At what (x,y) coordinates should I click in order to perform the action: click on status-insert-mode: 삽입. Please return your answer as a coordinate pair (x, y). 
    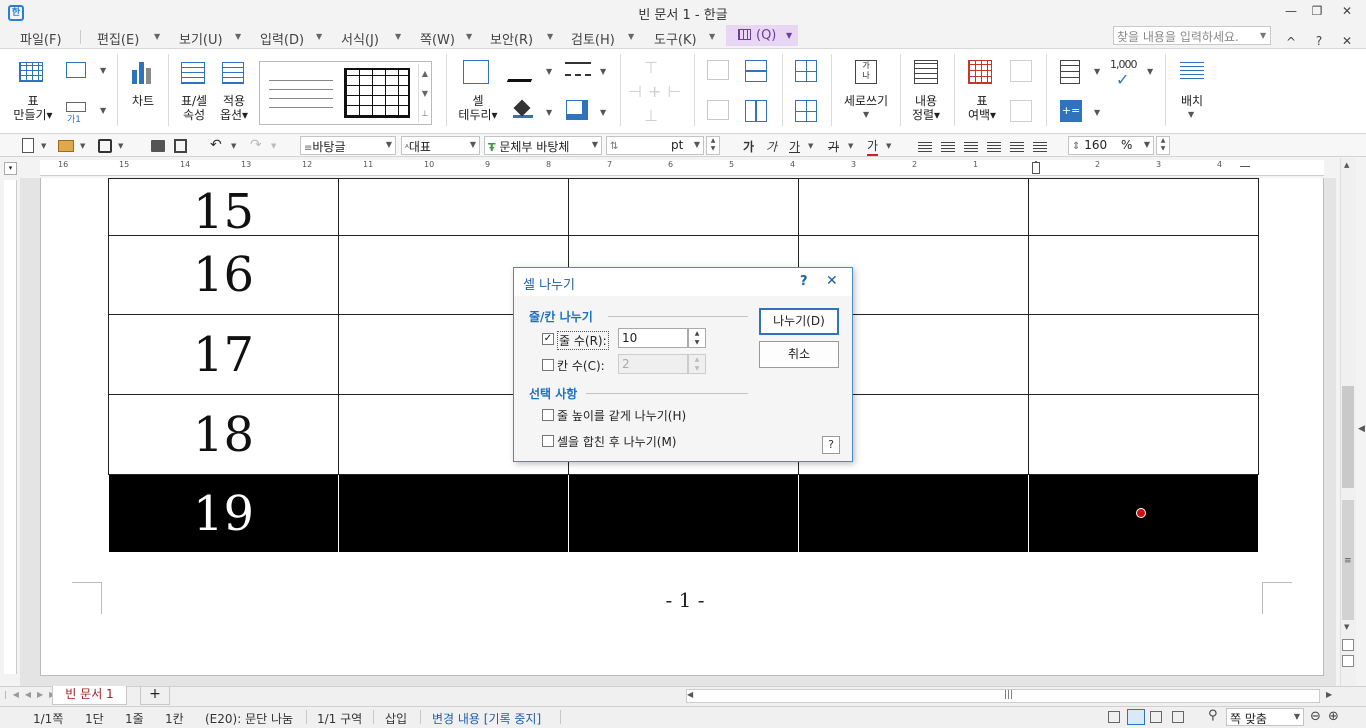
    Looking at the image, I should click on (396, 718).